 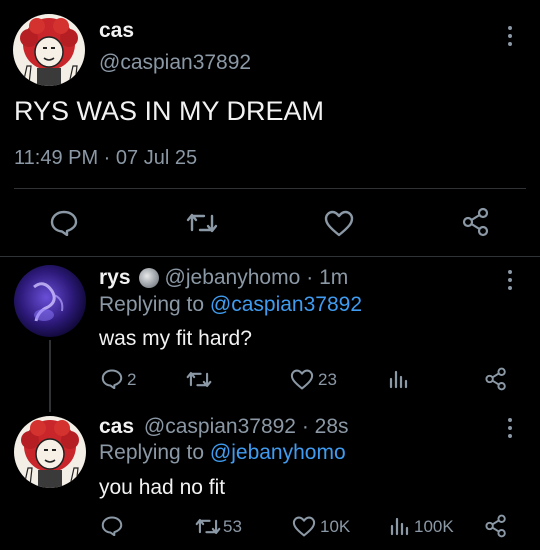 I want to click on reply-2-time: · 28s, so click(x=325, y=426).